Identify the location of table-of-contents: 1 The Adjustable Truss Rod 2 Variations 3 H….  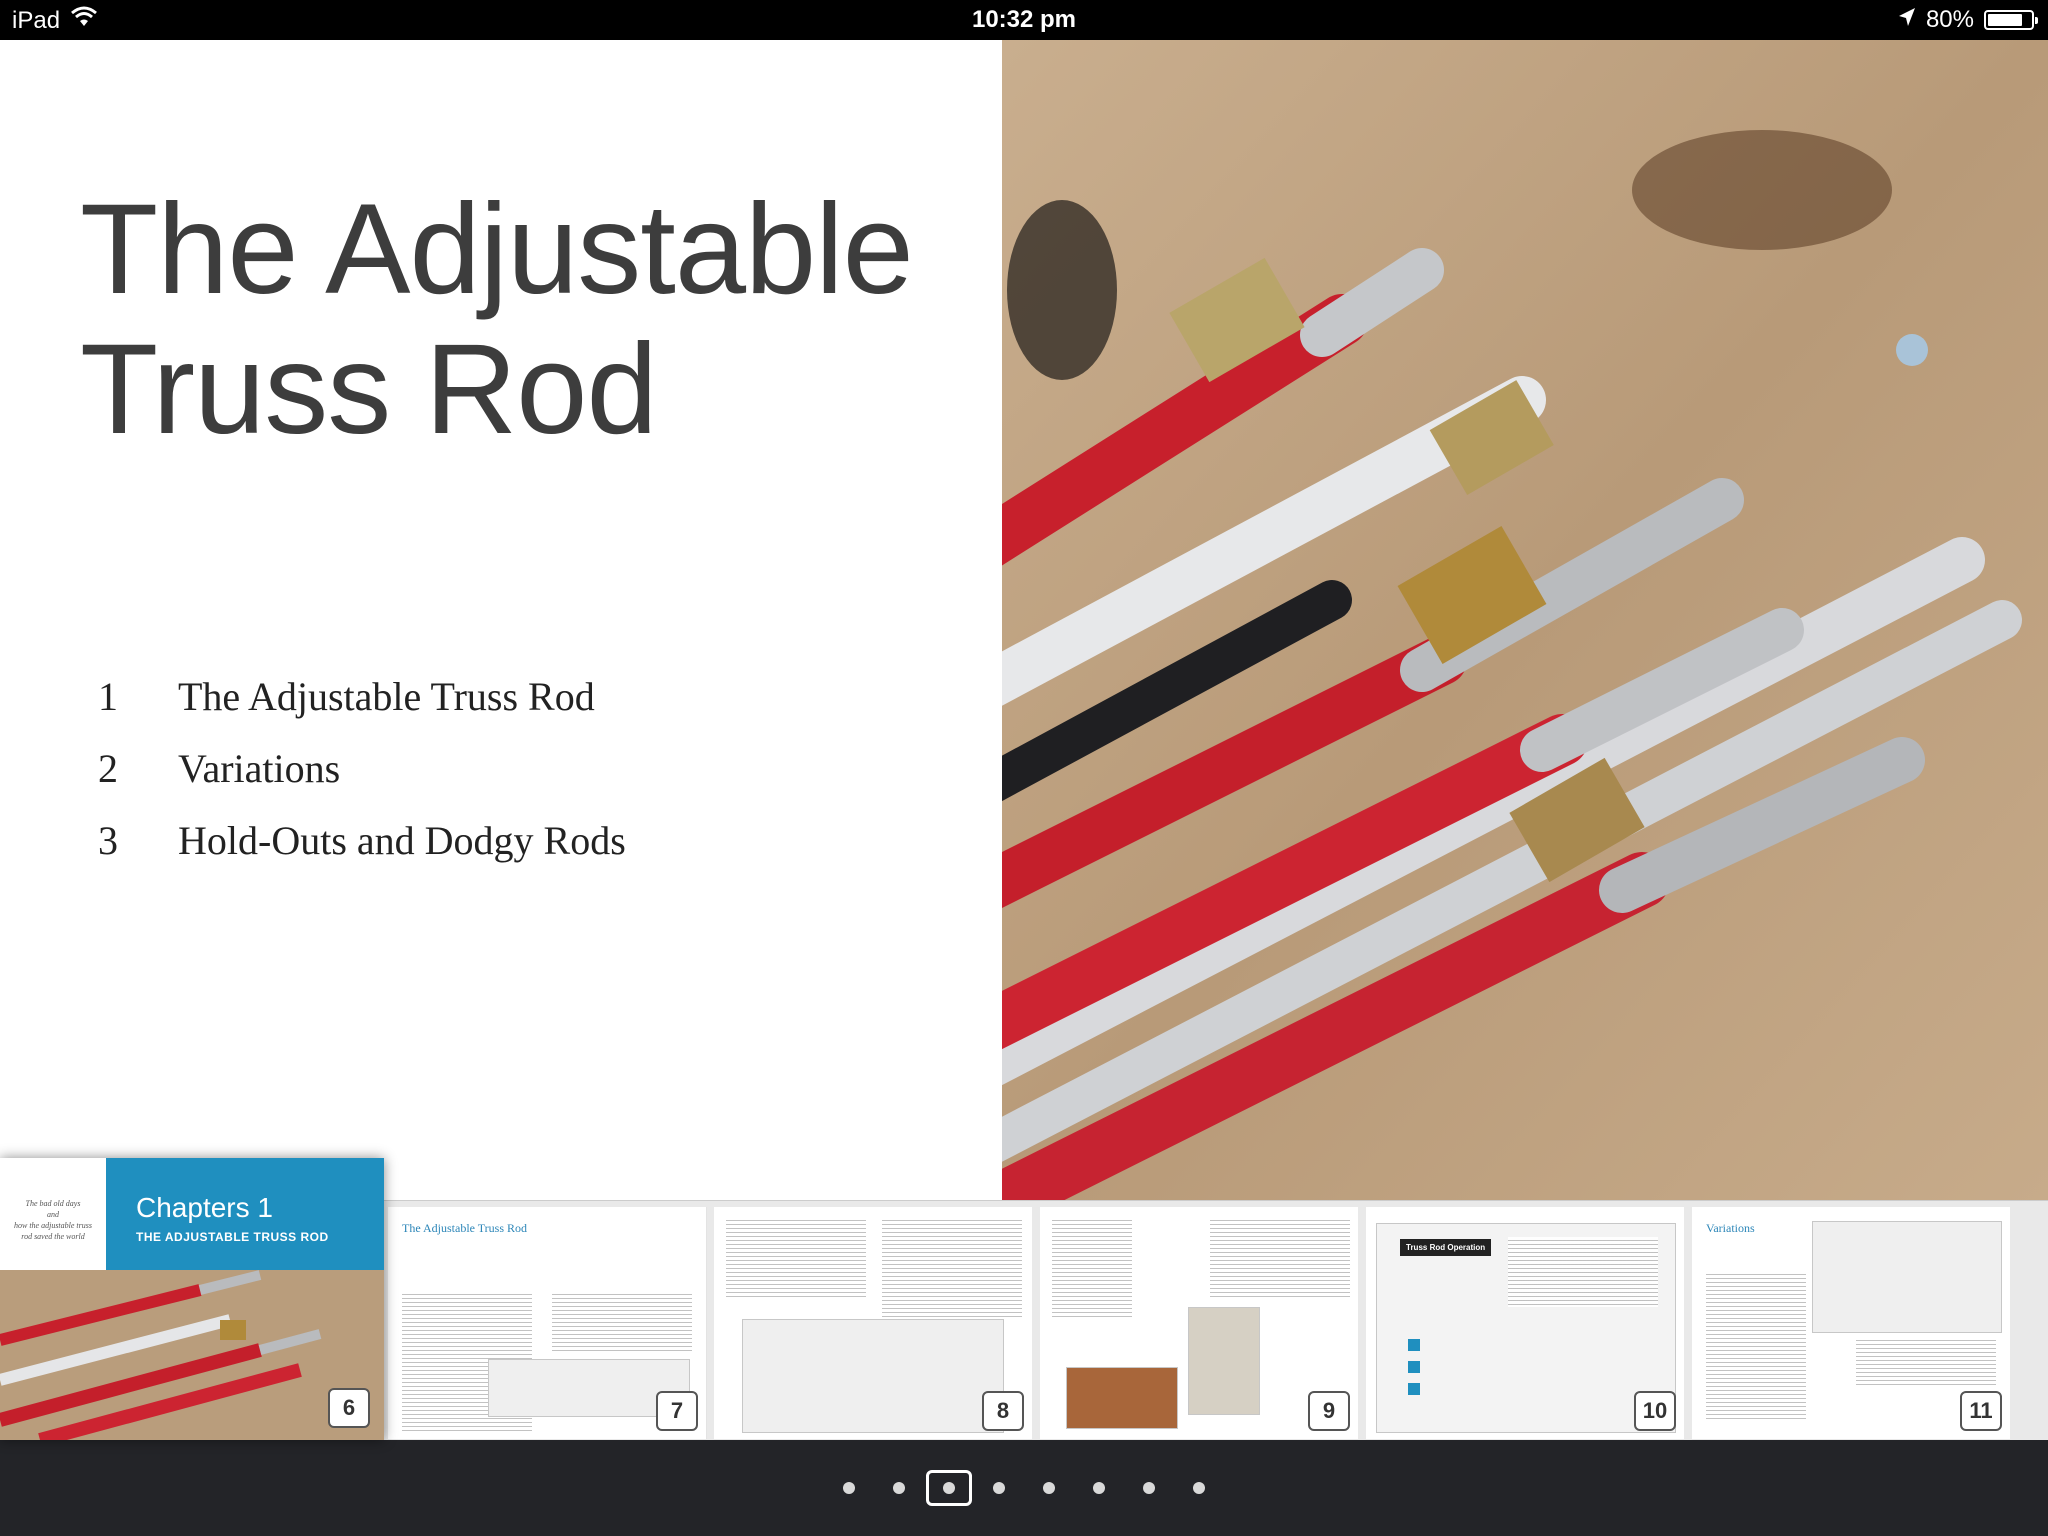
(362, 768).